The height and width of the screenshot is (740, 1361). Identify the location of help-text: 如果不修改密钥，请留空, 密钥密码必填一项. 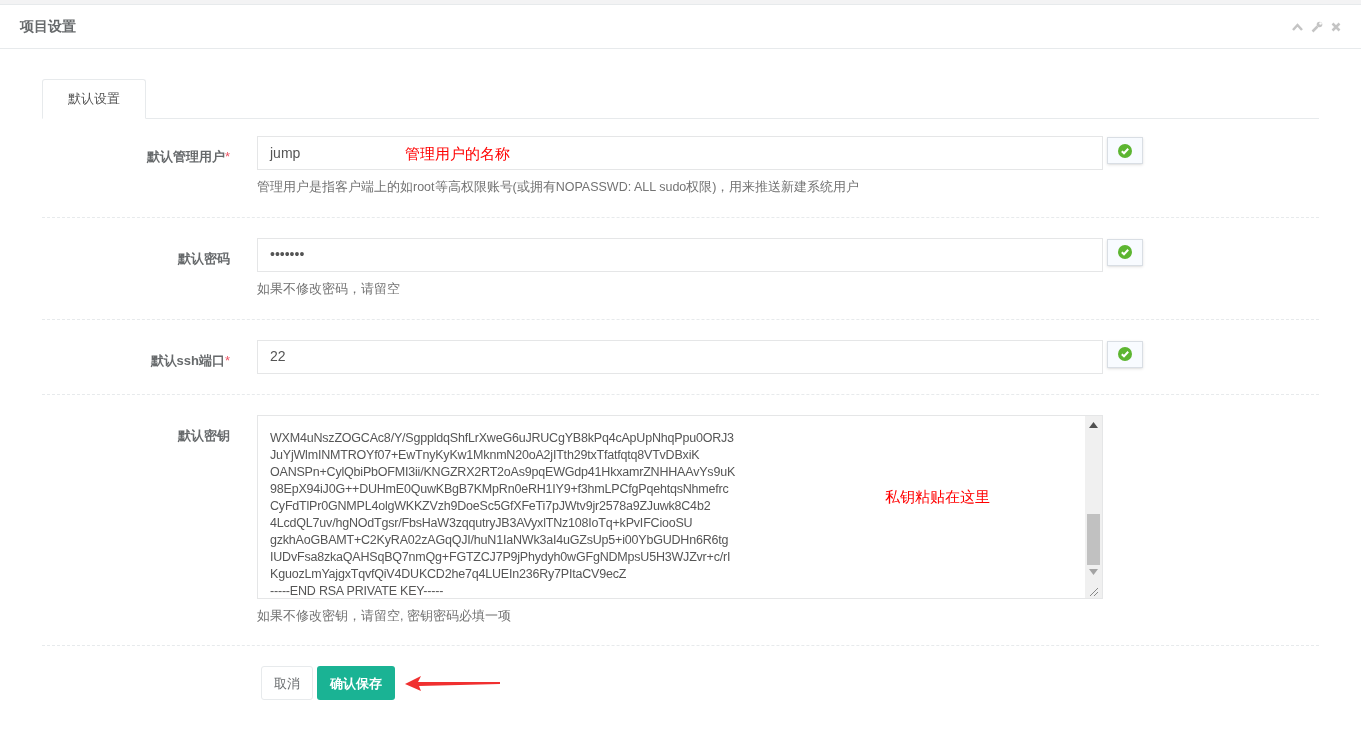
(384, 616).